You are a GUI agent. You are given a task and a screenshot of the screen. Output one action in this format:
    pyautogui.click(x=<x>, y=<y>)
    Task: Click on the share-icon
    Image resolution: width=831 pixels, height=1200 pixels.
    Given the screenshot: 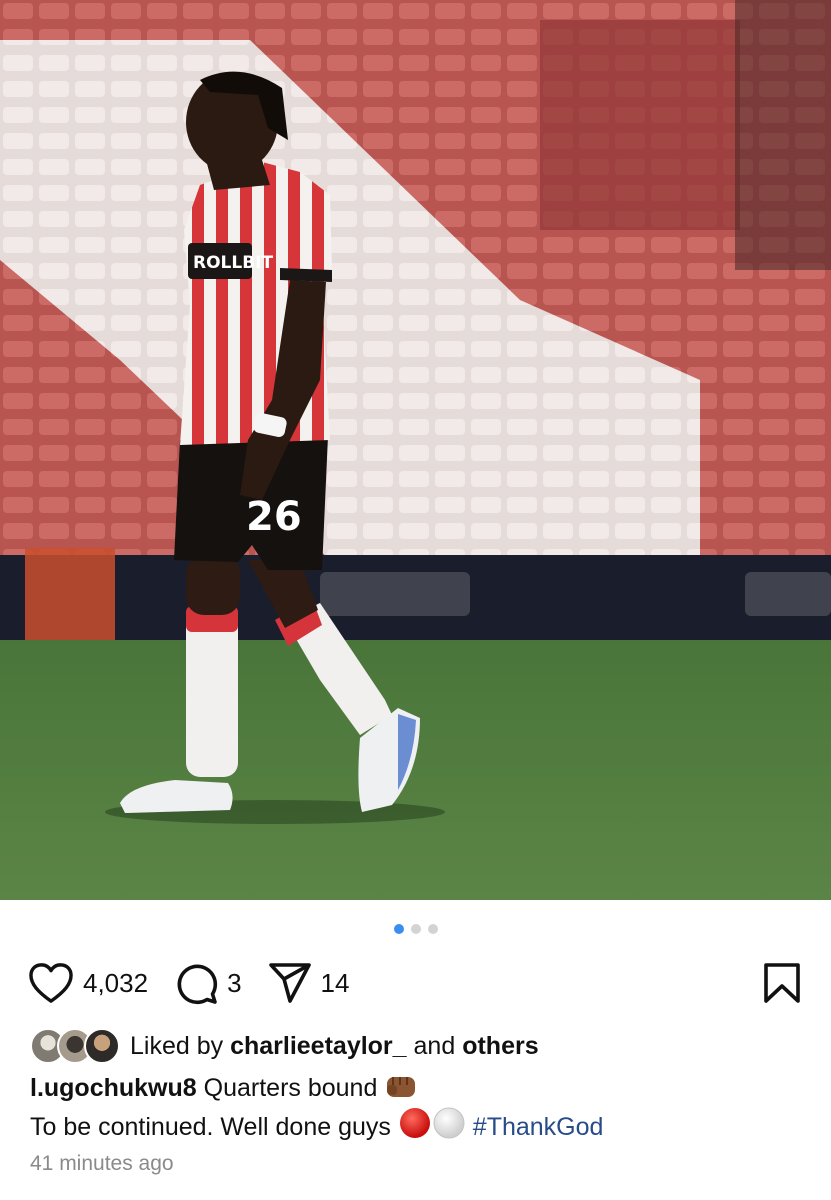 What is the action you would take?
    pyautogui.click(x=290, y=983)
    